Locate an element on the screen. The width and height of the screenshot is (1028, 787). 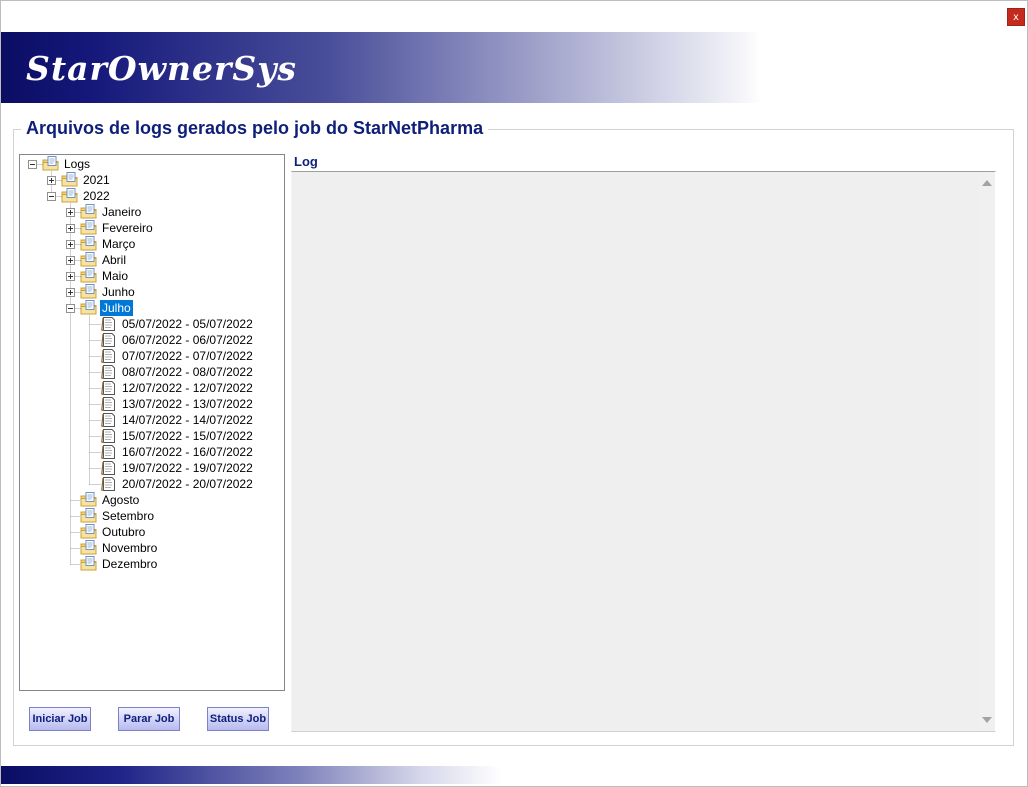
tree-node-label: 06/07/2022 - 06/07/2022 is located at coordinates (187, 340).